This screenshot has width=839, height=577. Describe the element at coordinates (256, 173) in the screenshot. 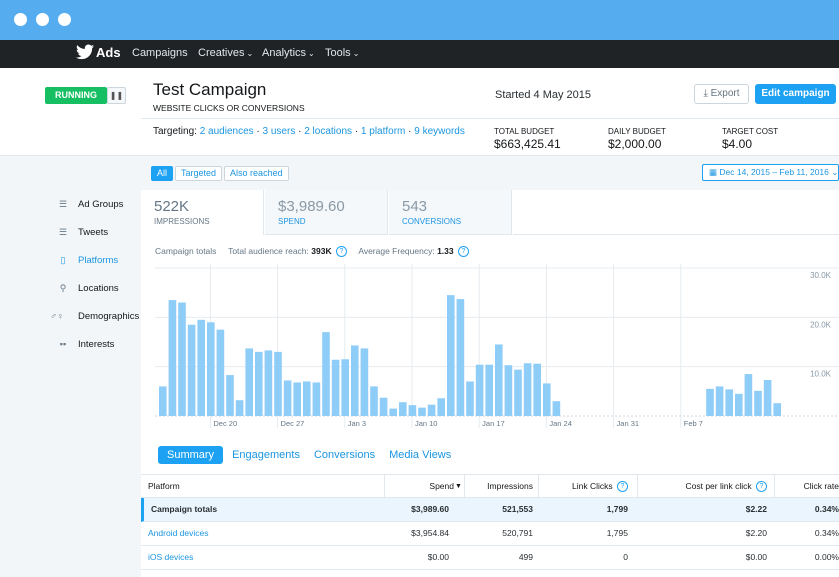

I see `filter-also-reached: Also reached` at that location.